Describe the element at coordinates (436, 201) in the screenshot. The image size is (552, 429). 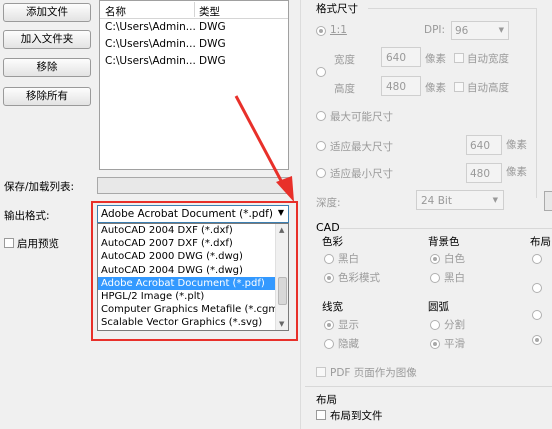
I see `depth-value: 24 Bit` at that location.